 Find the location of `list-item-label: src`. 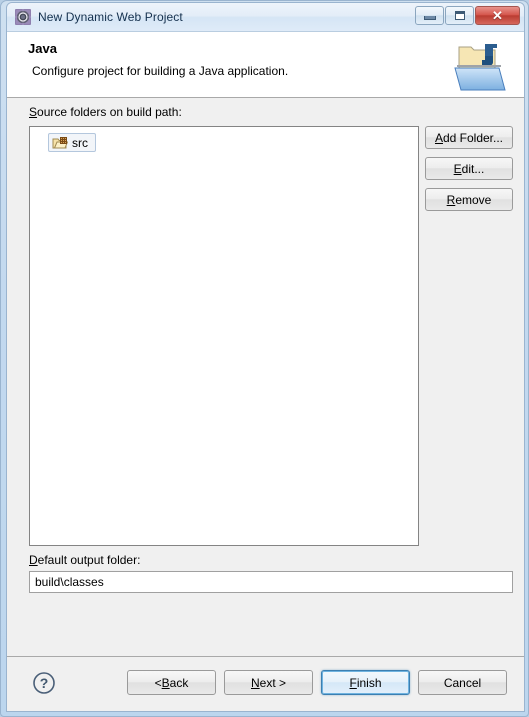

list-item-label: src is located at coordinates (80, 142).